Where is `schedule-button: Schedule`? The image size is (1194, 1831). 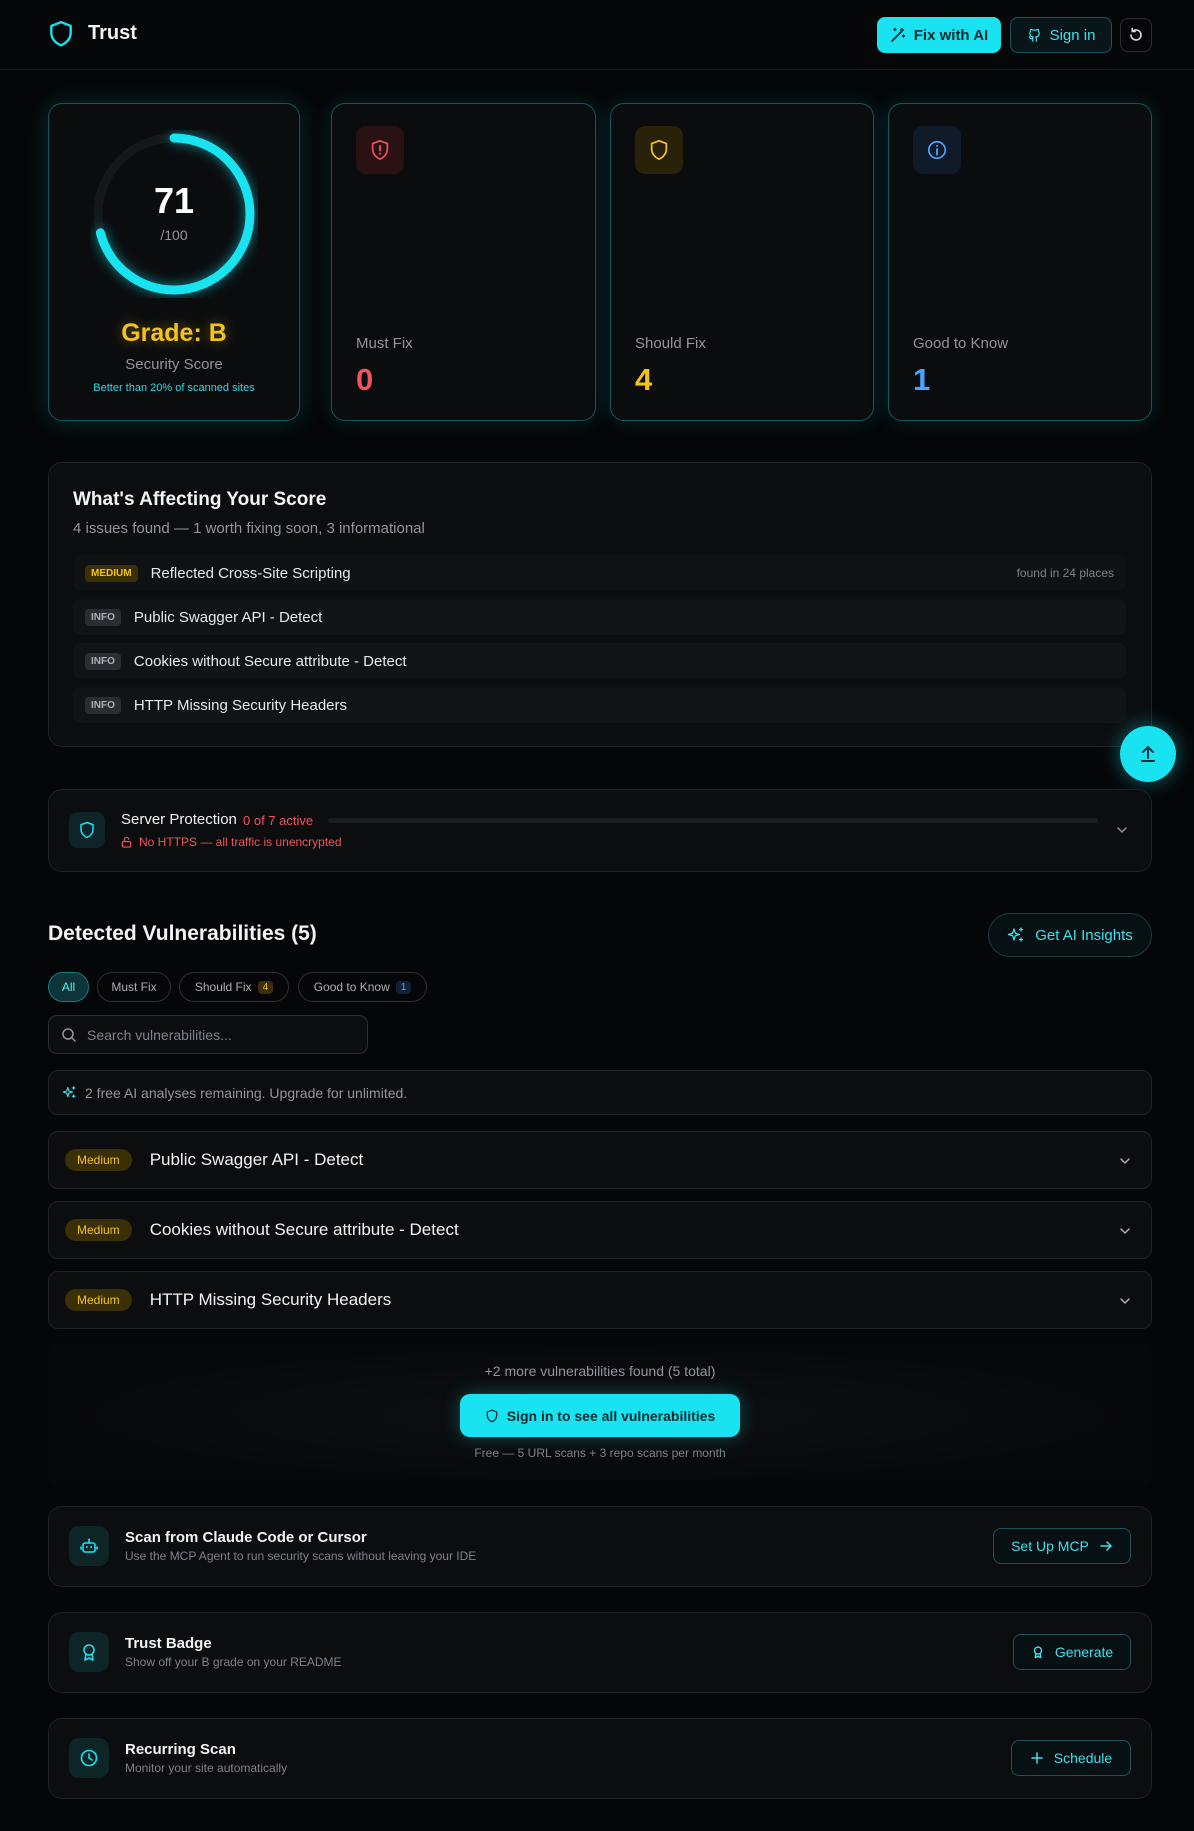
schedule-button: Schedule is located at coordinates (1071, 1758).